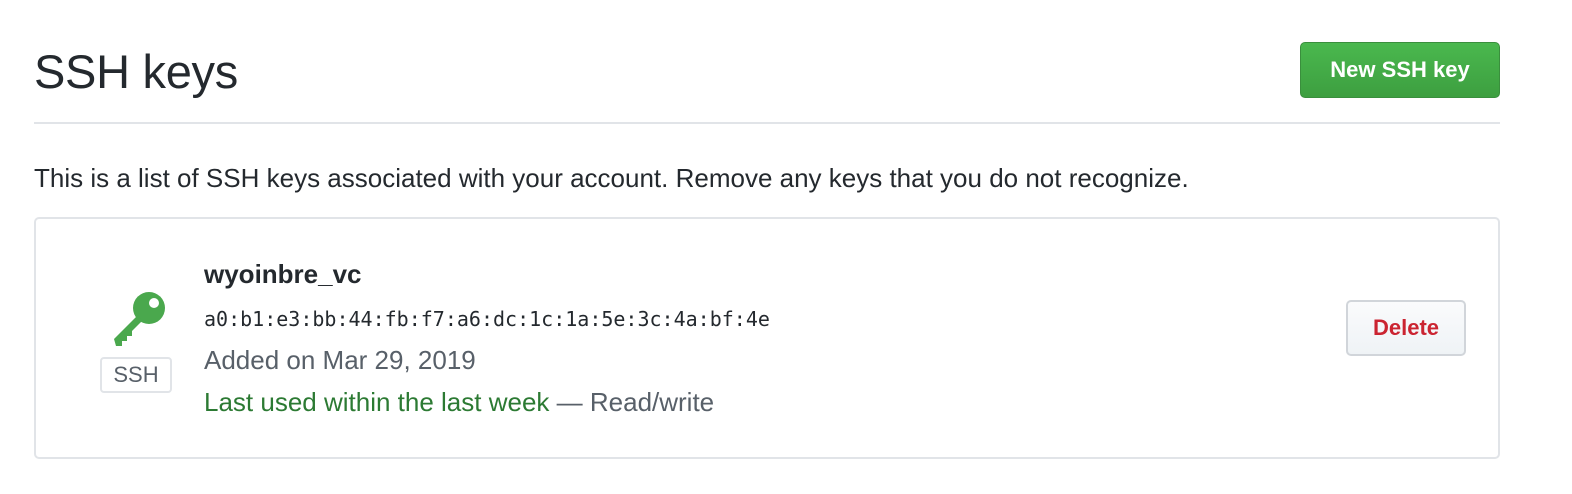 This screenshot has width=1572, height=494. What do you see at coordinates (283, 274) in the screenshot?
I see `key-title: wyoinbre_vc` at bounding box center [283, 274].